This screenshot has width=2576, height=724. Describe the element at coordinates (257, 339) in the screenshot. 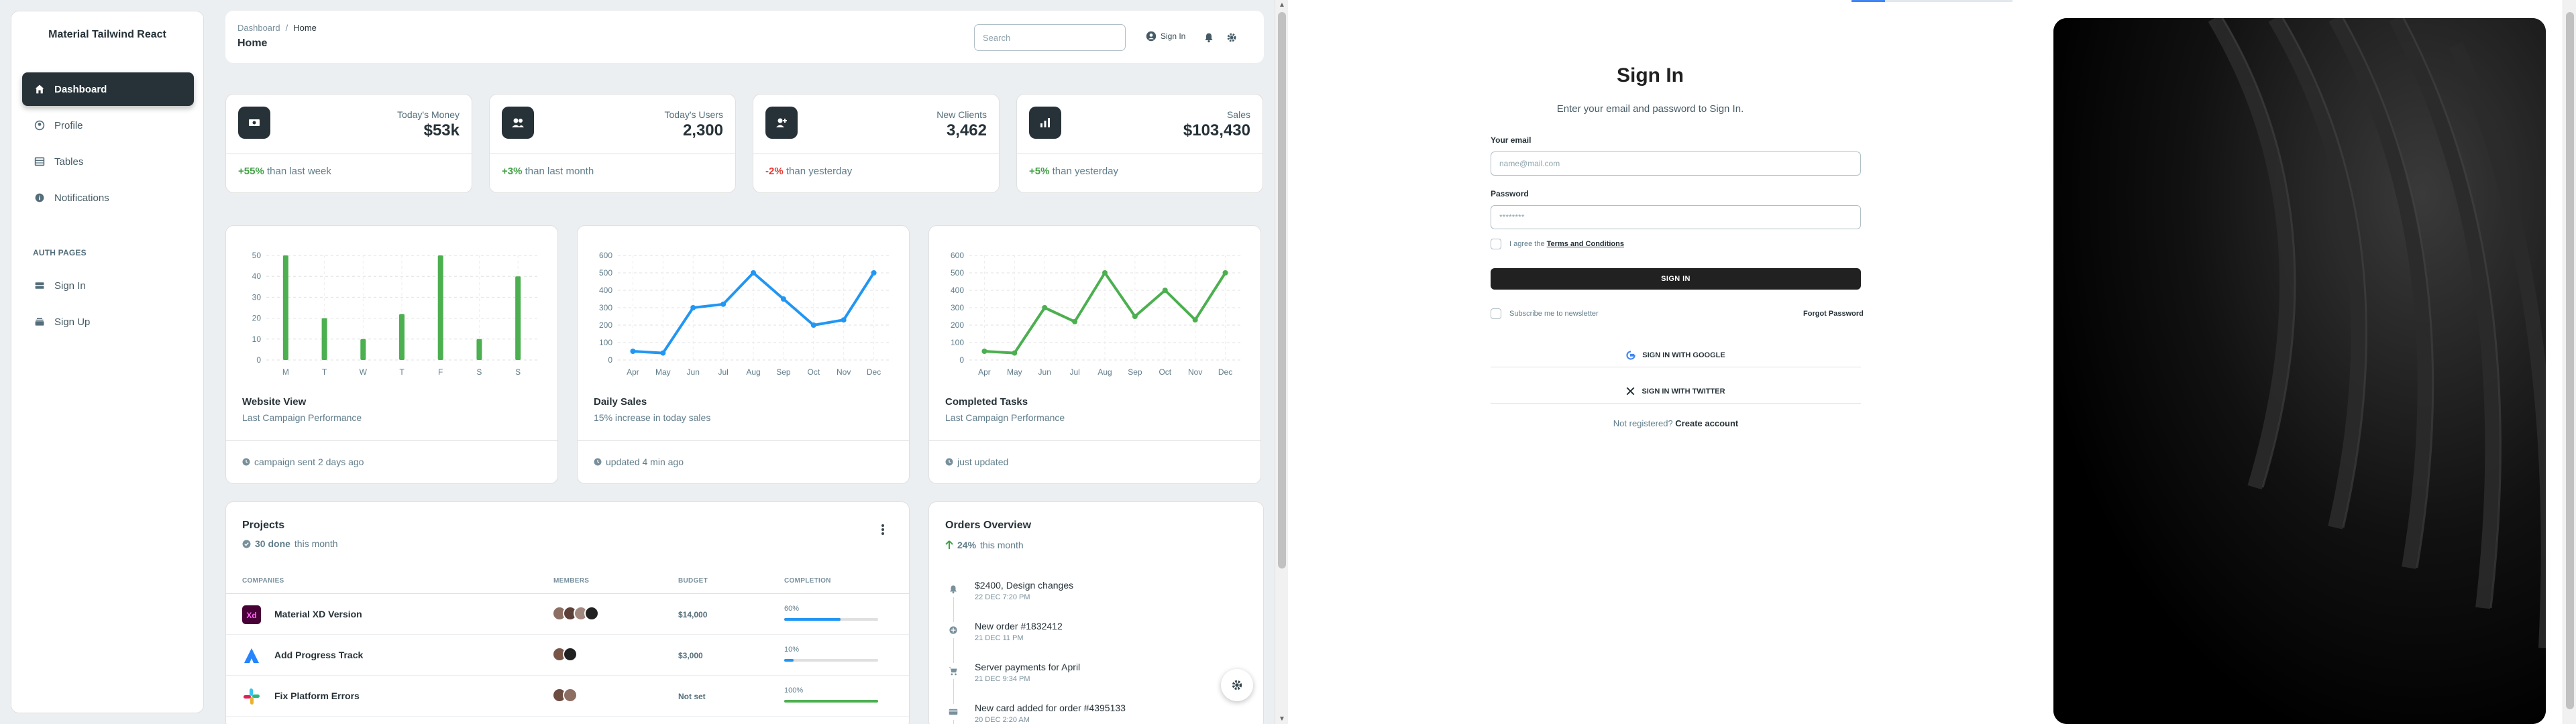

I see `y-tick-label: 10` at that location.